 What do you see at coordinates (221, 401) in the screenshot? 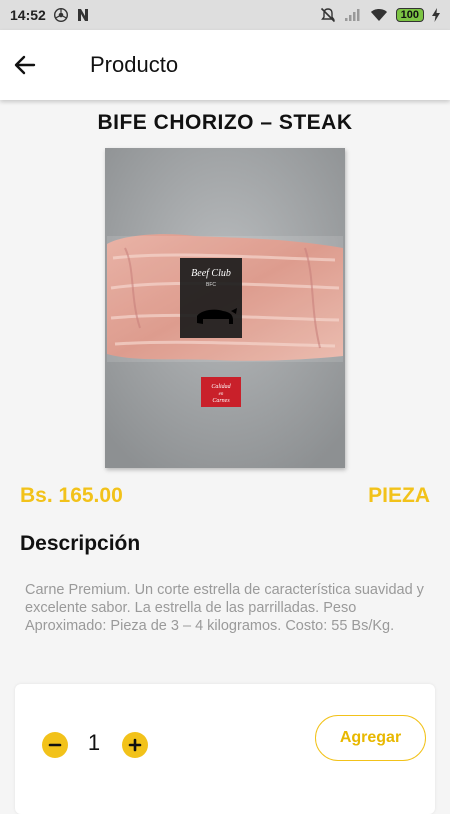
I see `svg-text: Carnes` at bounding box center [221, 401].